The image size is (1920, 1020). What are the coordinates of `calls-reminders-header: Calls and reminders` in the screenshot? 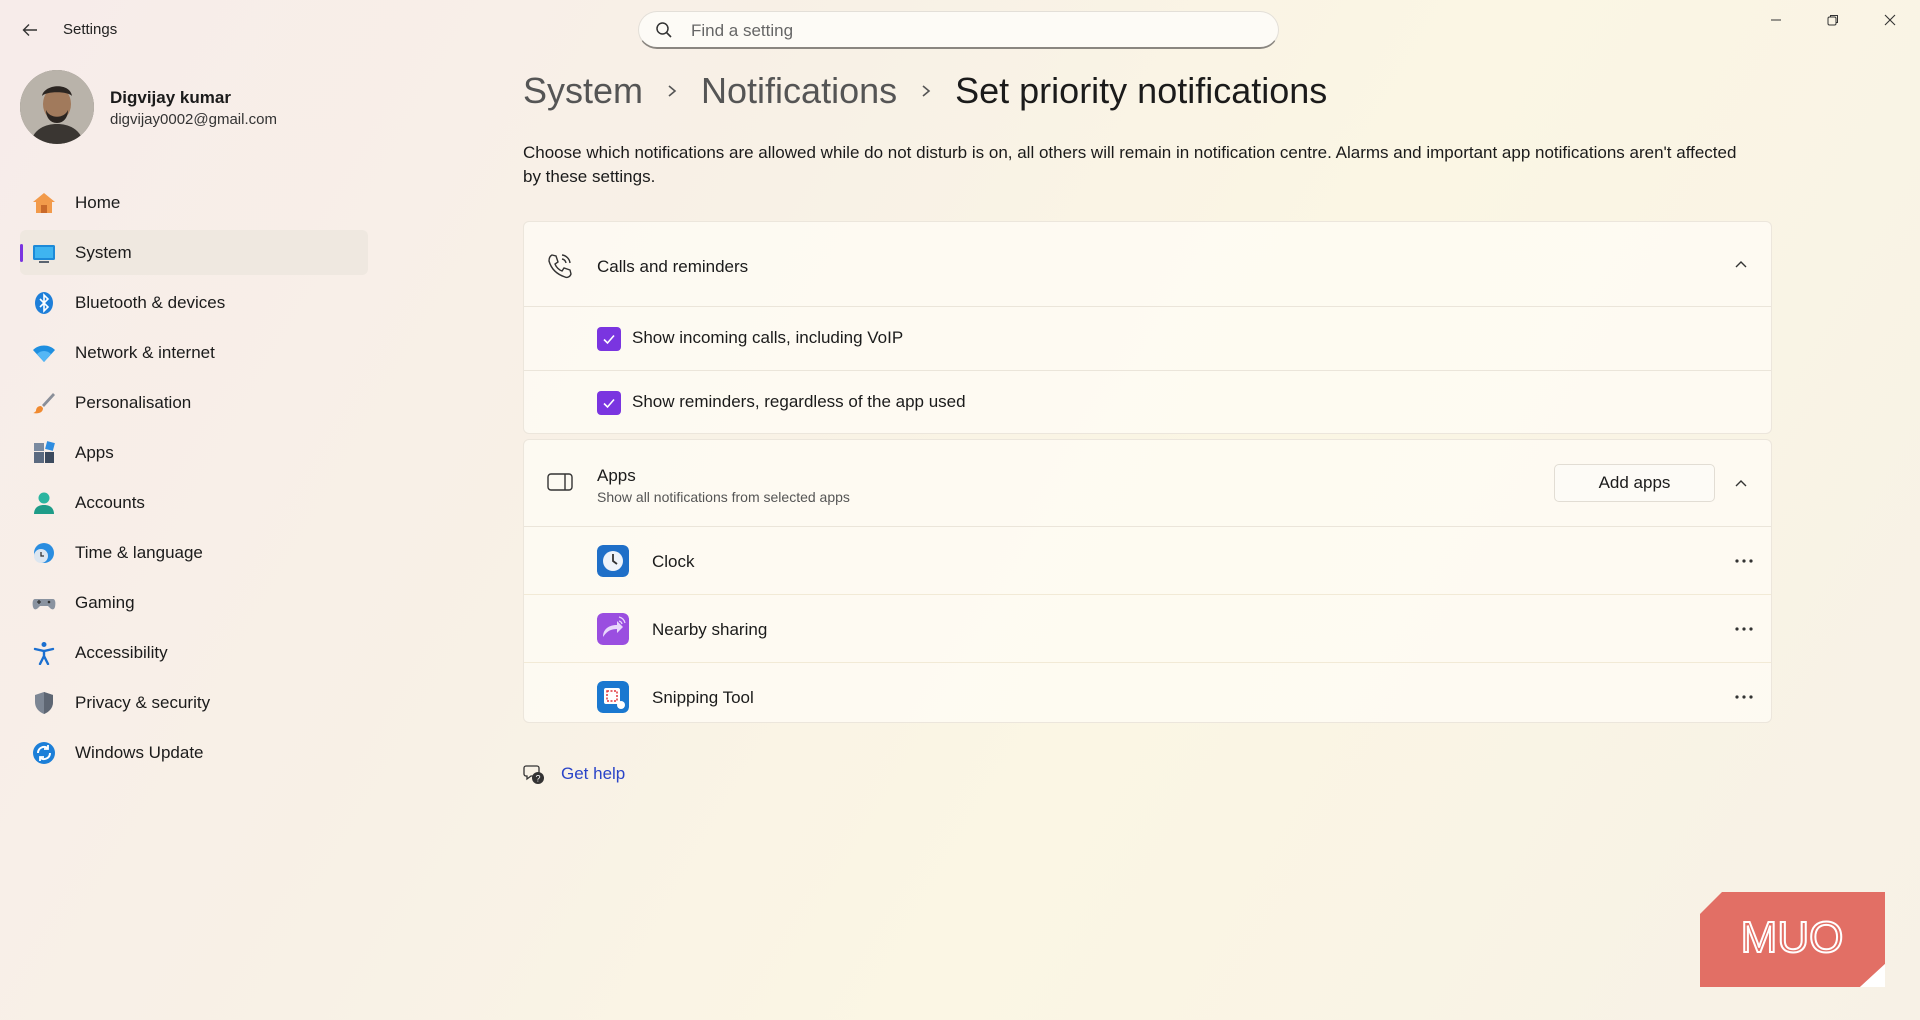 It's located at (1147, 264).